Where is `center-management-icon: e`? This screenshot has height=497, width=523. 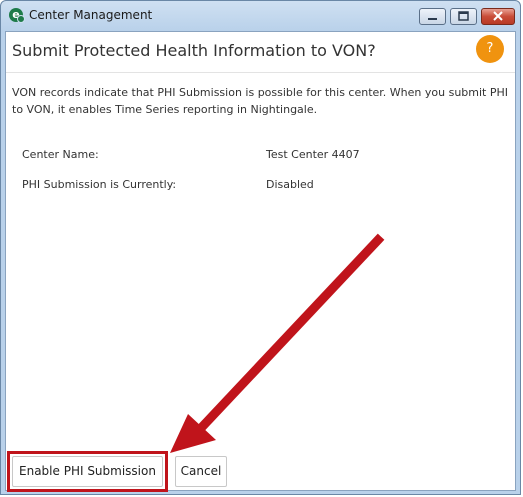 center-management-icon: e is located at coordinates (17, 15).